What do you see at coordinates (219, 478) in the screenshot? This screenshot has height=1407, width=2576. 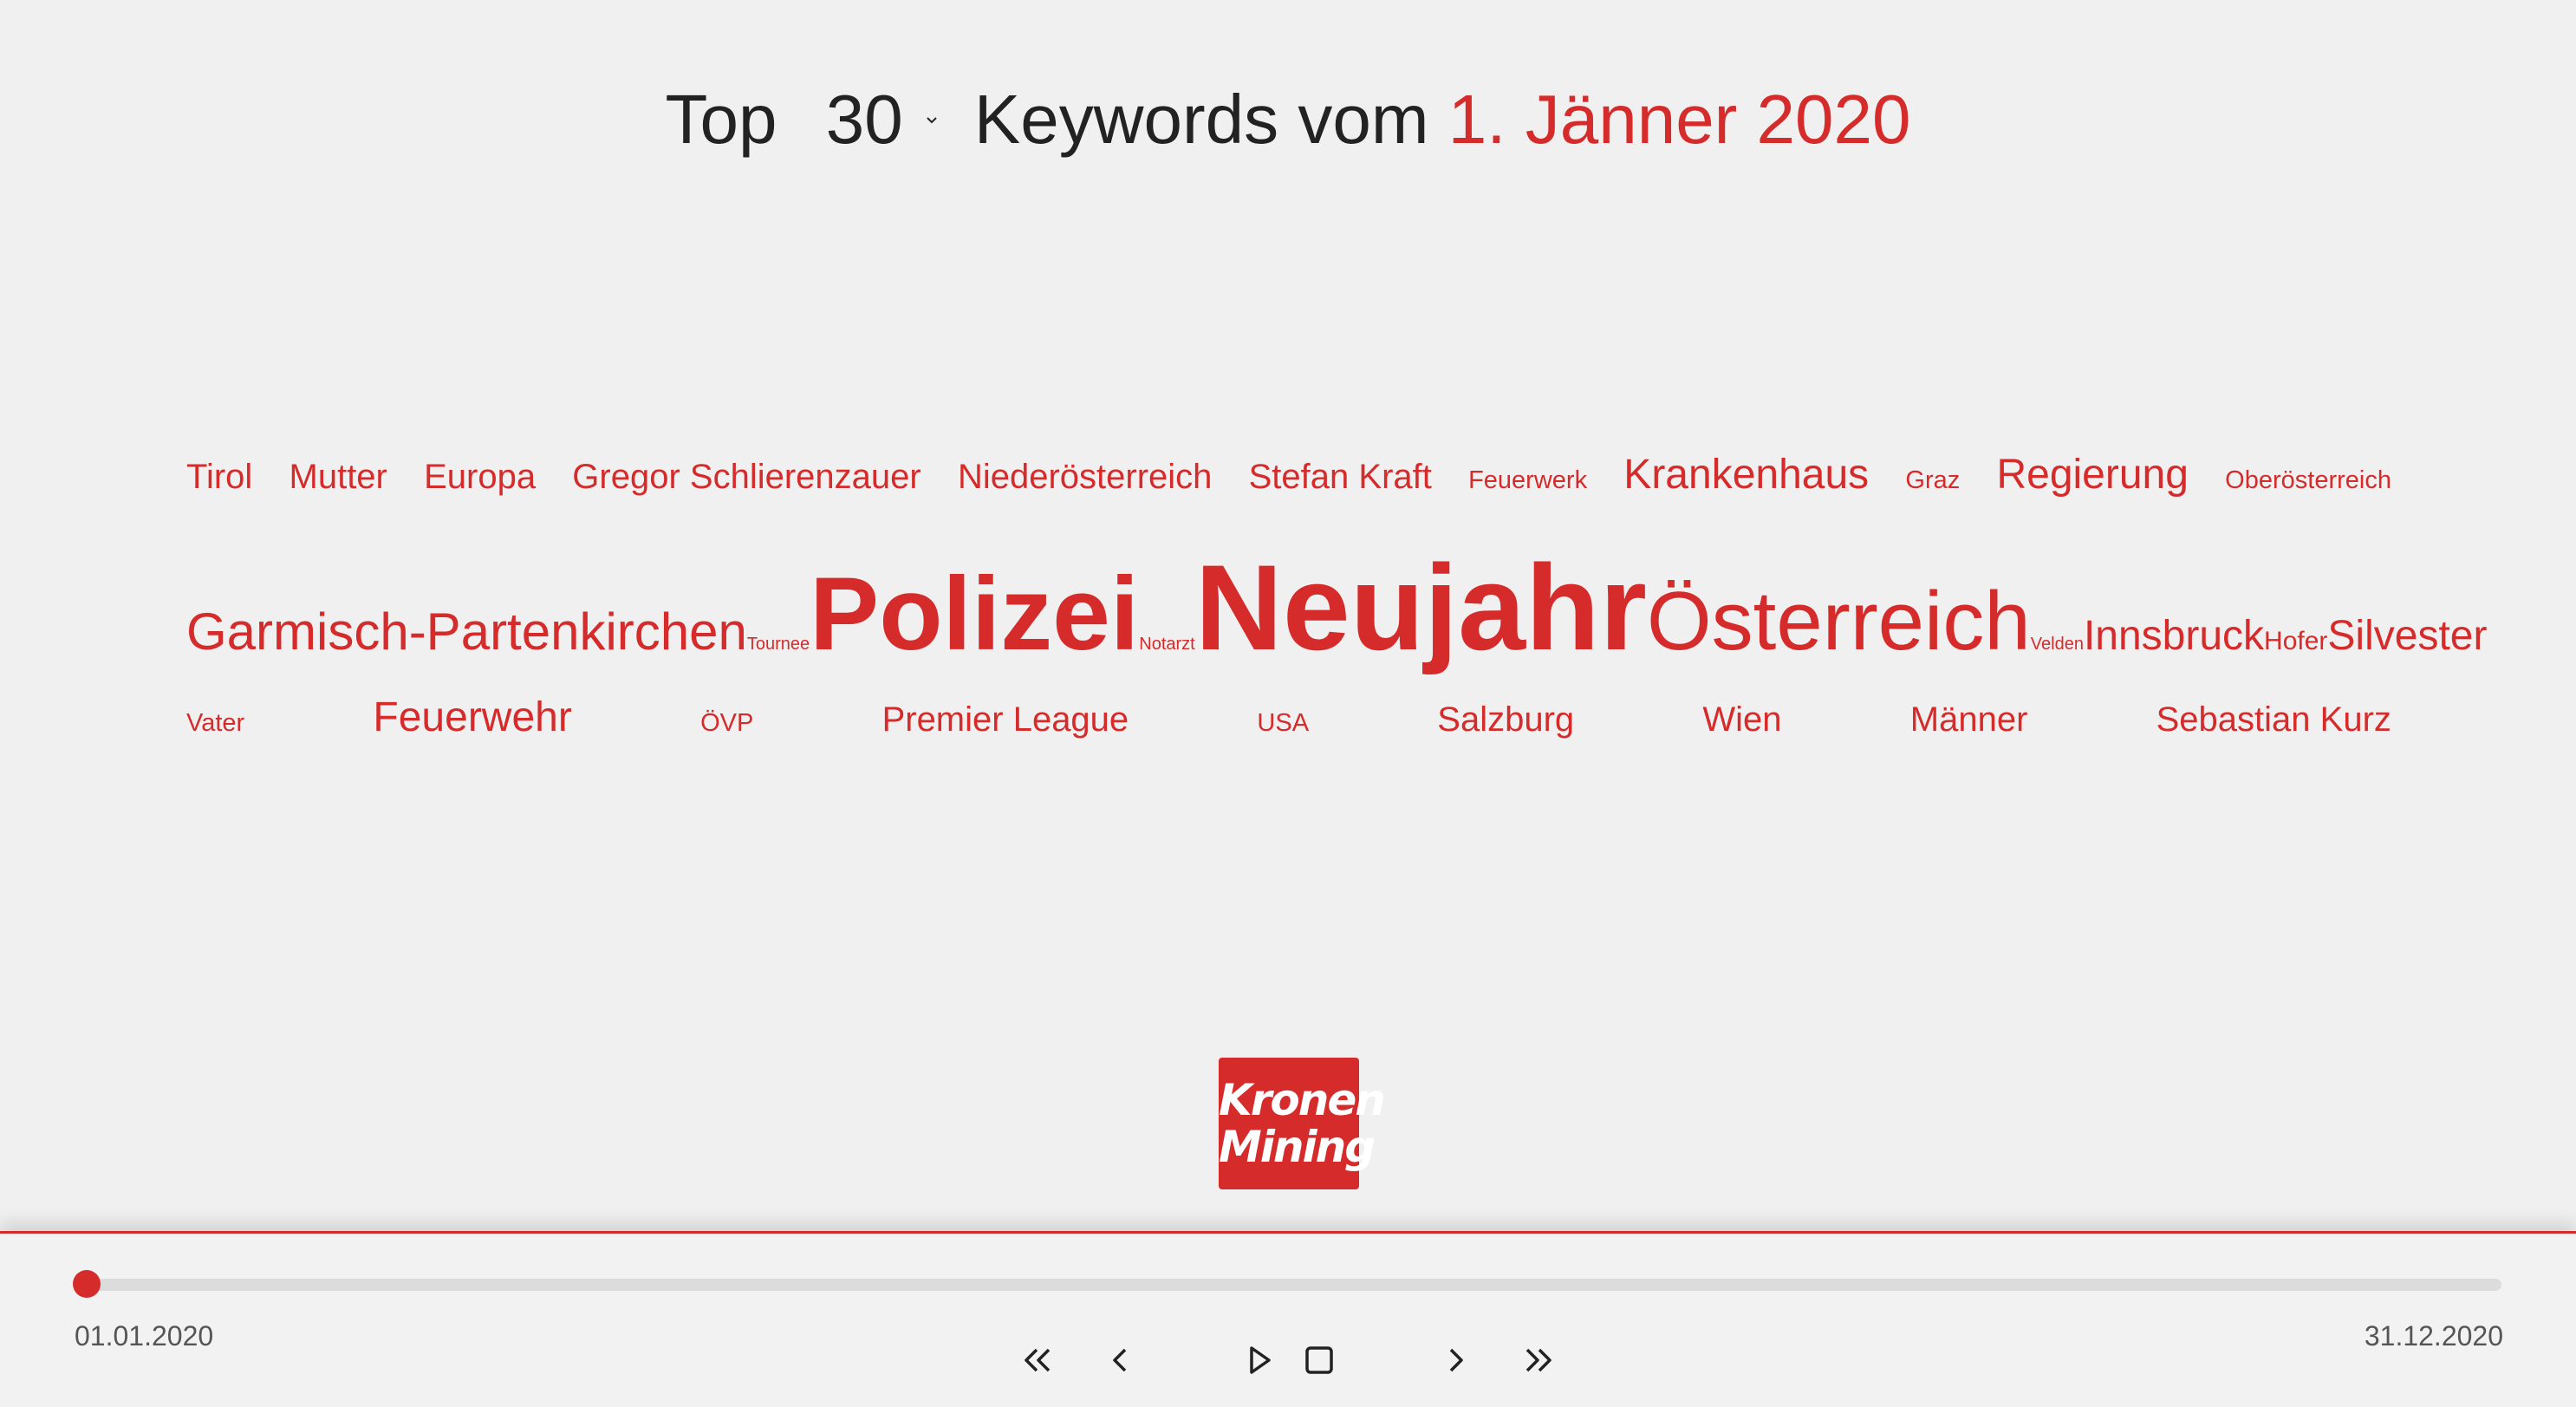 I see `keyword: Tirol` at bounding box center [219, 478].